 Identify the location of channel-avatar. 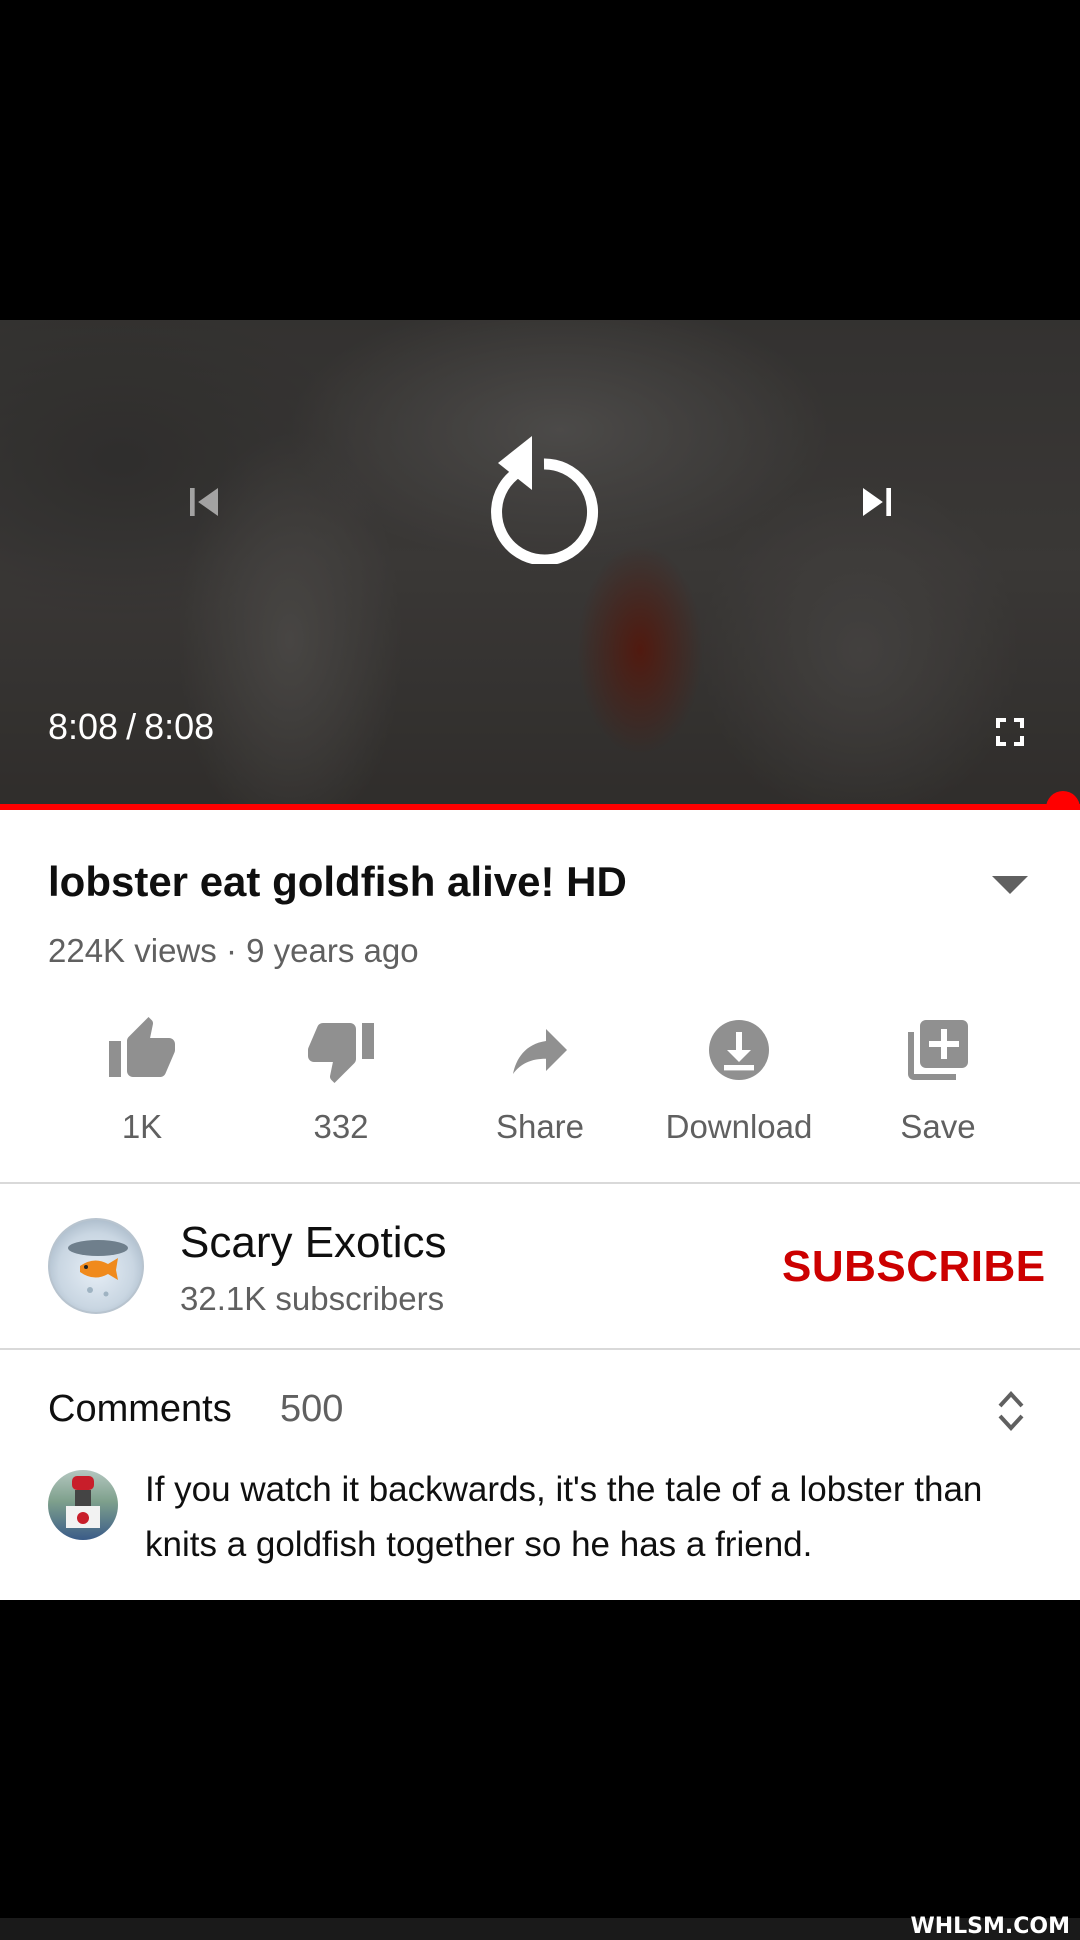
(96, 1266).